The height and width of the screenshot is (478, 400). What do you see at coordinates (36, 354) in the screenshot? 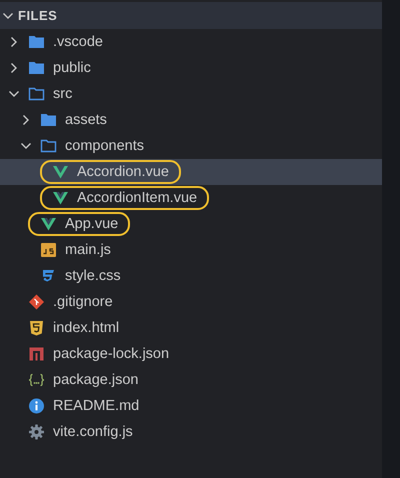
I see `npm-icon` at bounding box center [36, 354].